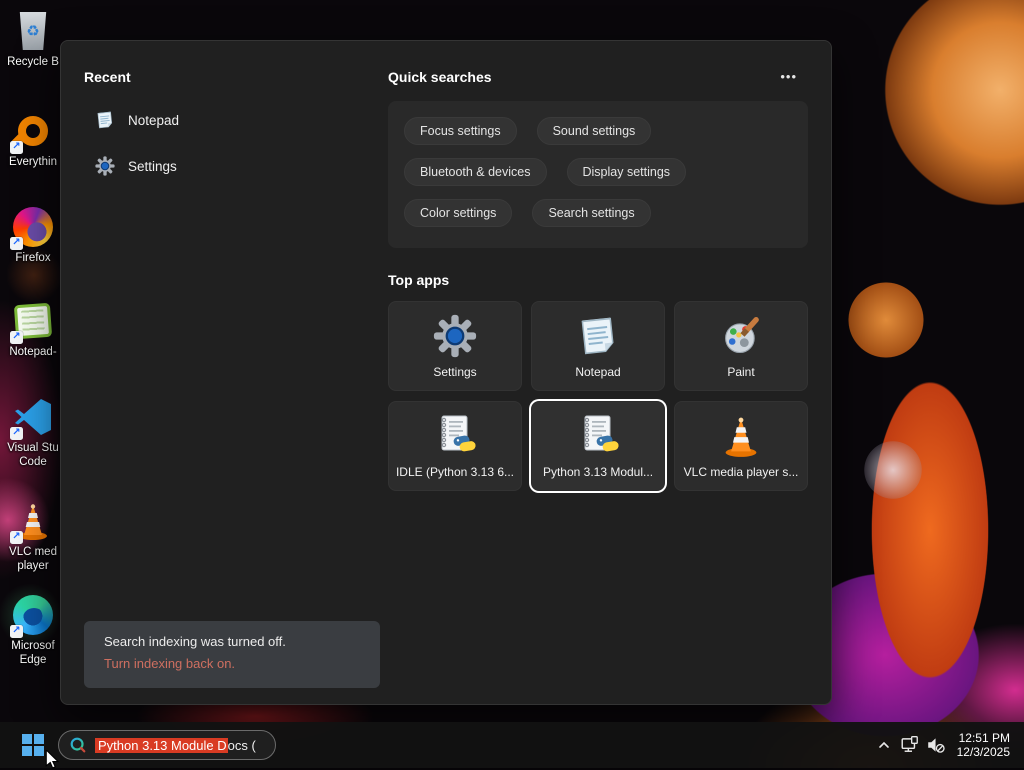 Image resolution: width=1024 pixels, height=770 pixels. Describe the element at coordinates (936, 745) in the screenshot. I see `tray-volume-muted-icon` at that location.